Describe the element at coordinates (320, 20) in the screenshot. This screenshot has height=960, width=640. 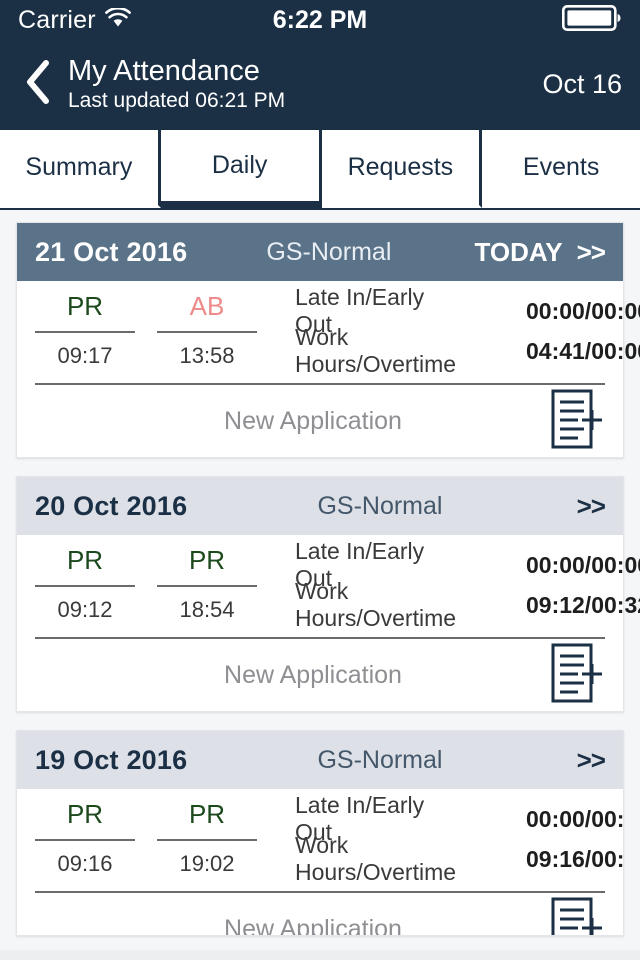
I see `status-bar: Carrier 6:22 PM` at that location.